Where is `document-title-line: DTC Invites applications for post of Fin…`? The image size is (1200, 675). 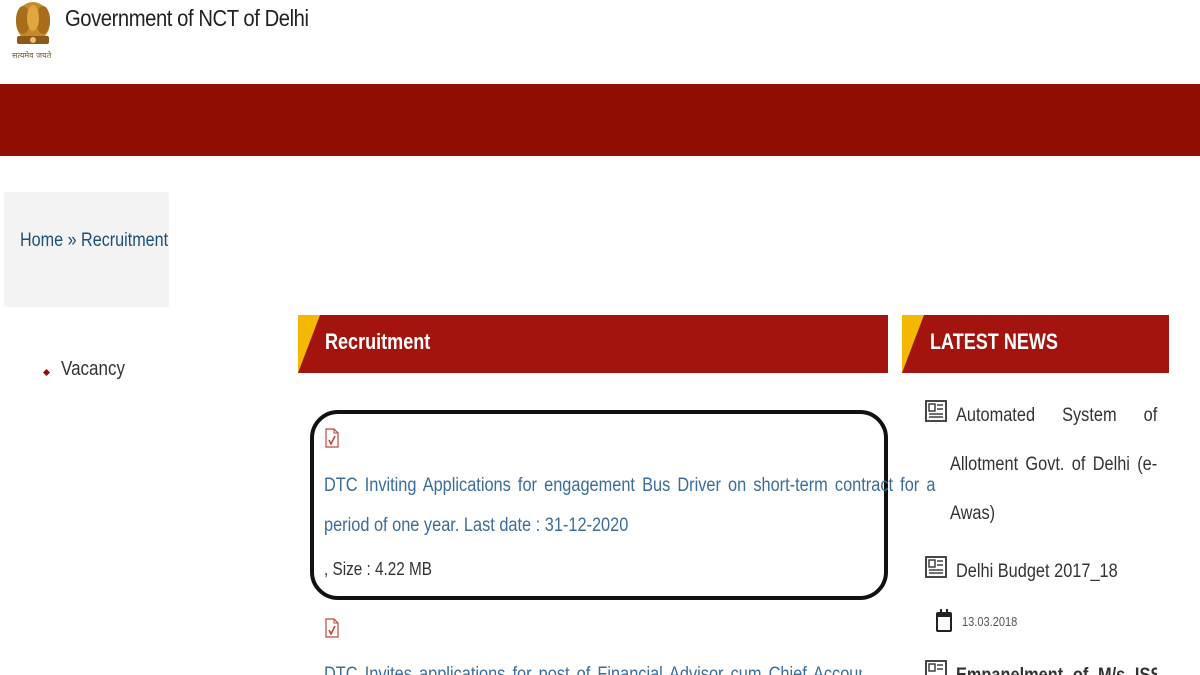 document-title-line: DTC Invites applications for post of Fin… is located at coordinates (593, 669).